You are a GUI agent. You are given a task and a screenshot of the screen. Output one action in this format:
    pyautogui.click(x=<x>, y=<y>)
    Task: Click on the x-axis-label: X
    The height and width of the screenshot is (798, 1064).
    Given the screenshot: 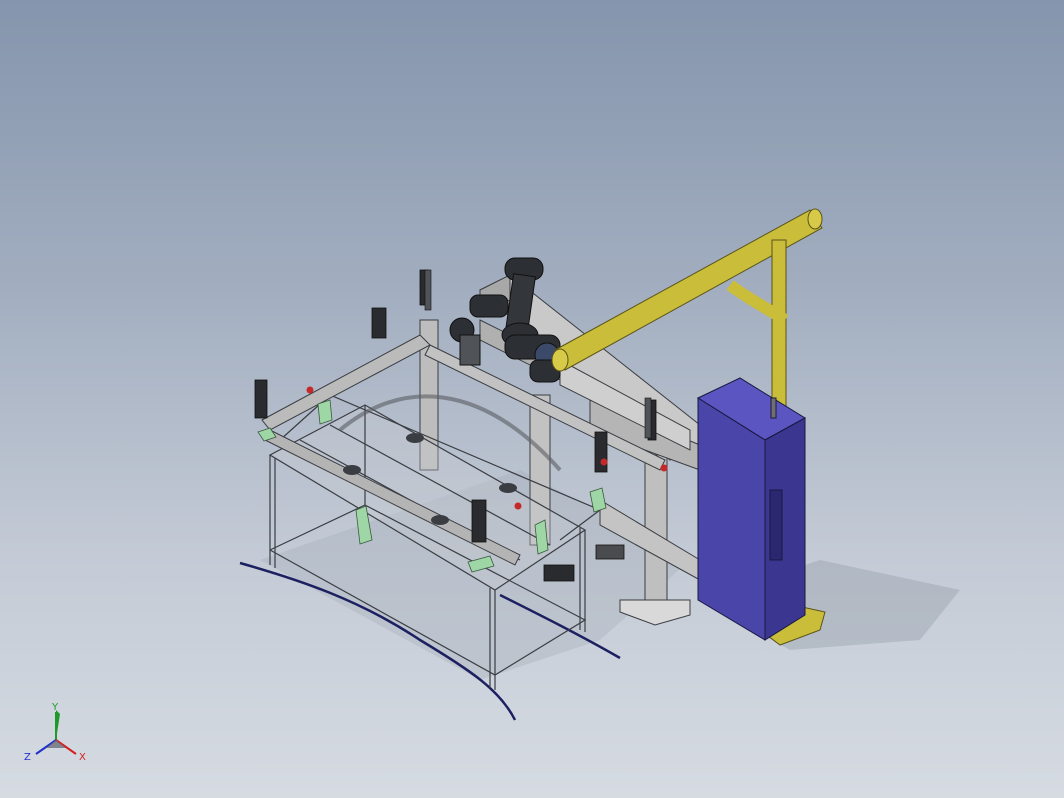 What is the action you would take?
    pyautogui.click(x=82, y=757)
    